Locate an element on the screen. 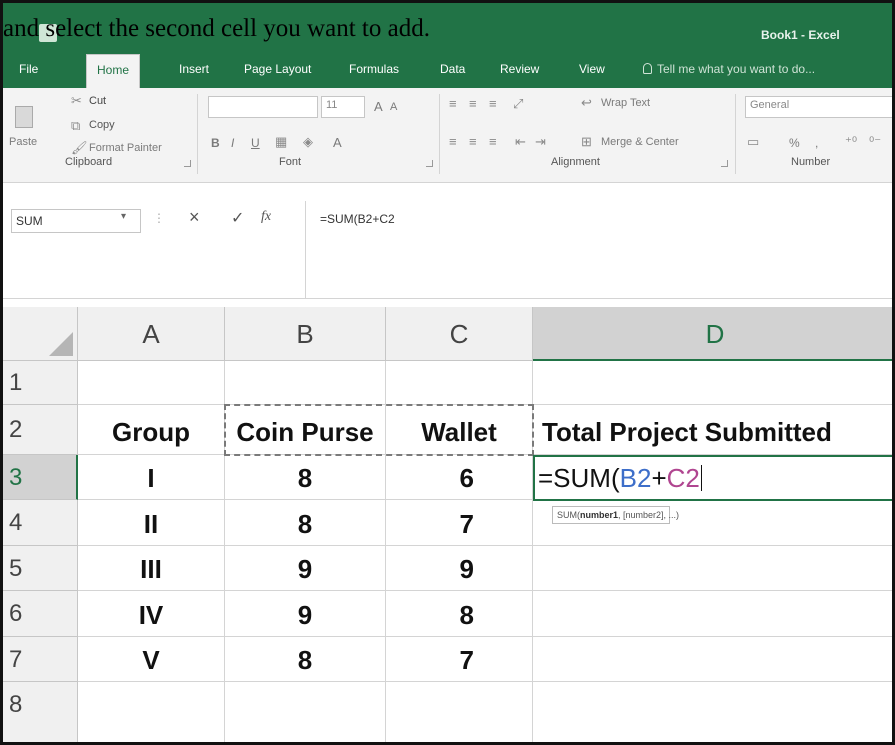  cell-a8 is located at coordinates (151, 712).